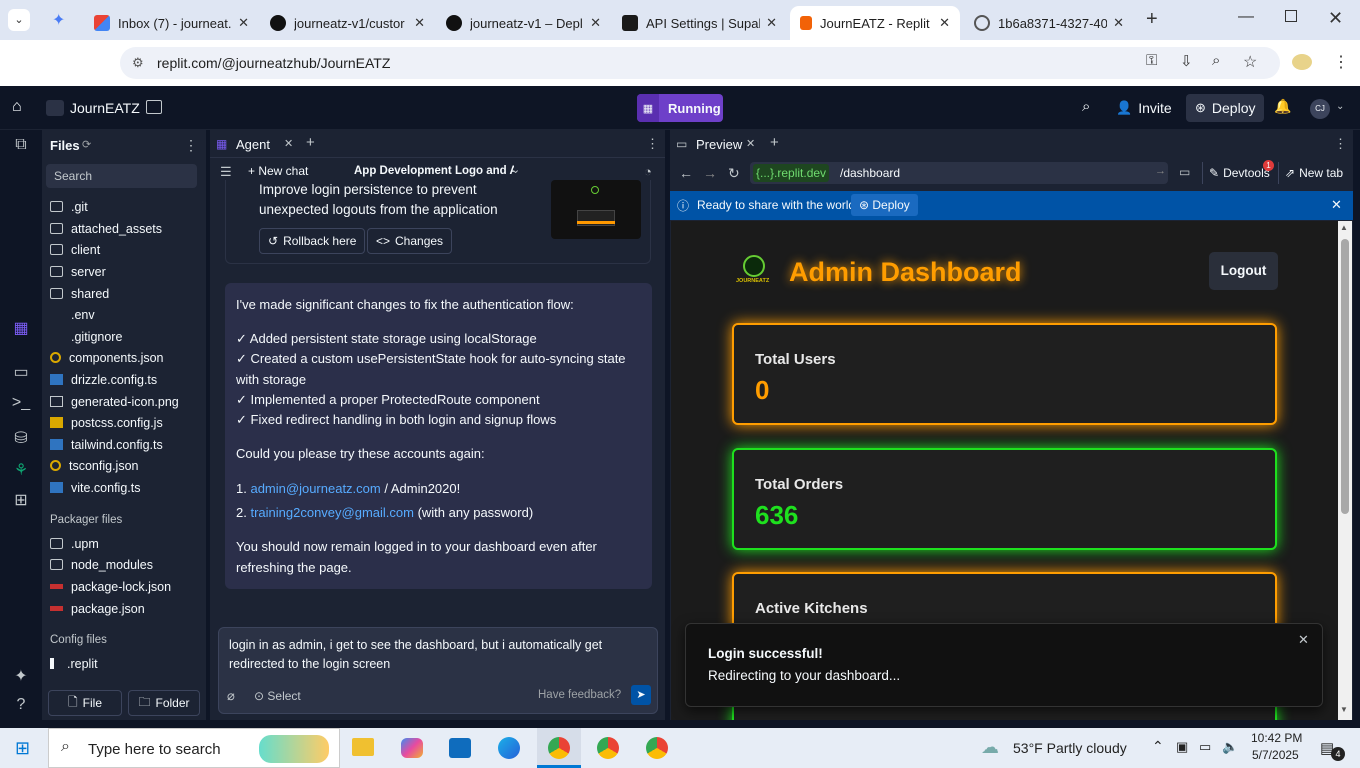  What do you see at coordinates (870, 173) in the screenshot?
I see `preview-path: /dashboard` at bounding box center [870, 173].